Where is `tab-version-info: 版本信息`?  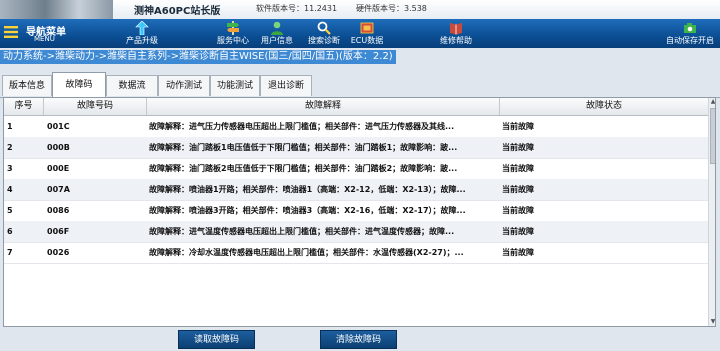 tab-version-info: 版本信息 is located at coordinates (27, 85).